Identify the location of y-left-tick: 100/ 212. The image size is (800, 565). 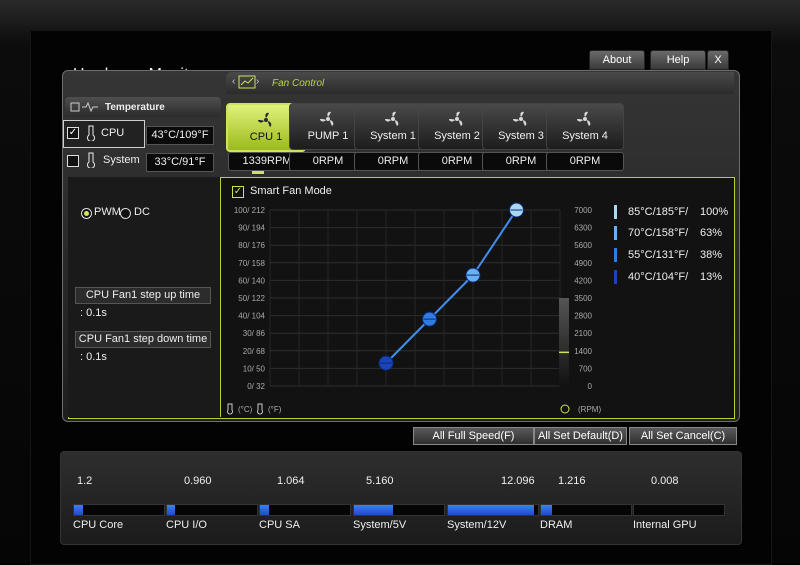
(250, 210).